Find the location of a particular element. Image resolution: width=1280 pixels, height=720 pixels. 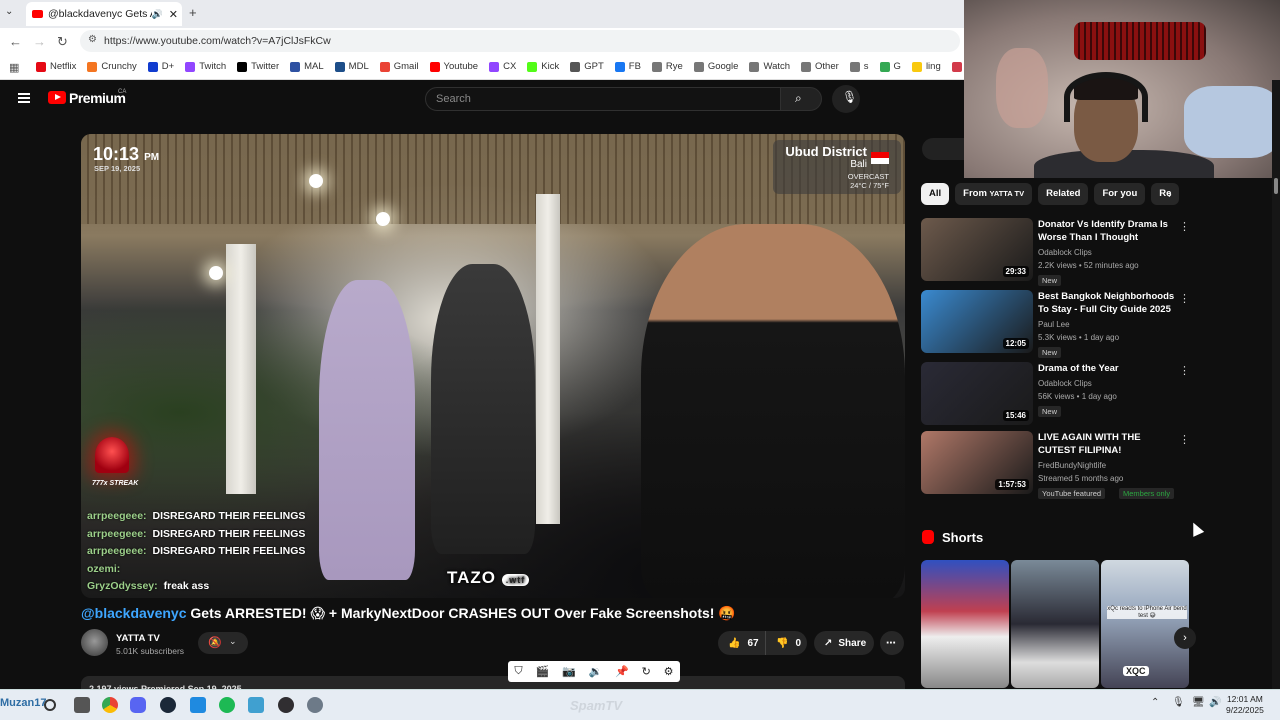

channel-avatar is located at coordinates (94, 642).